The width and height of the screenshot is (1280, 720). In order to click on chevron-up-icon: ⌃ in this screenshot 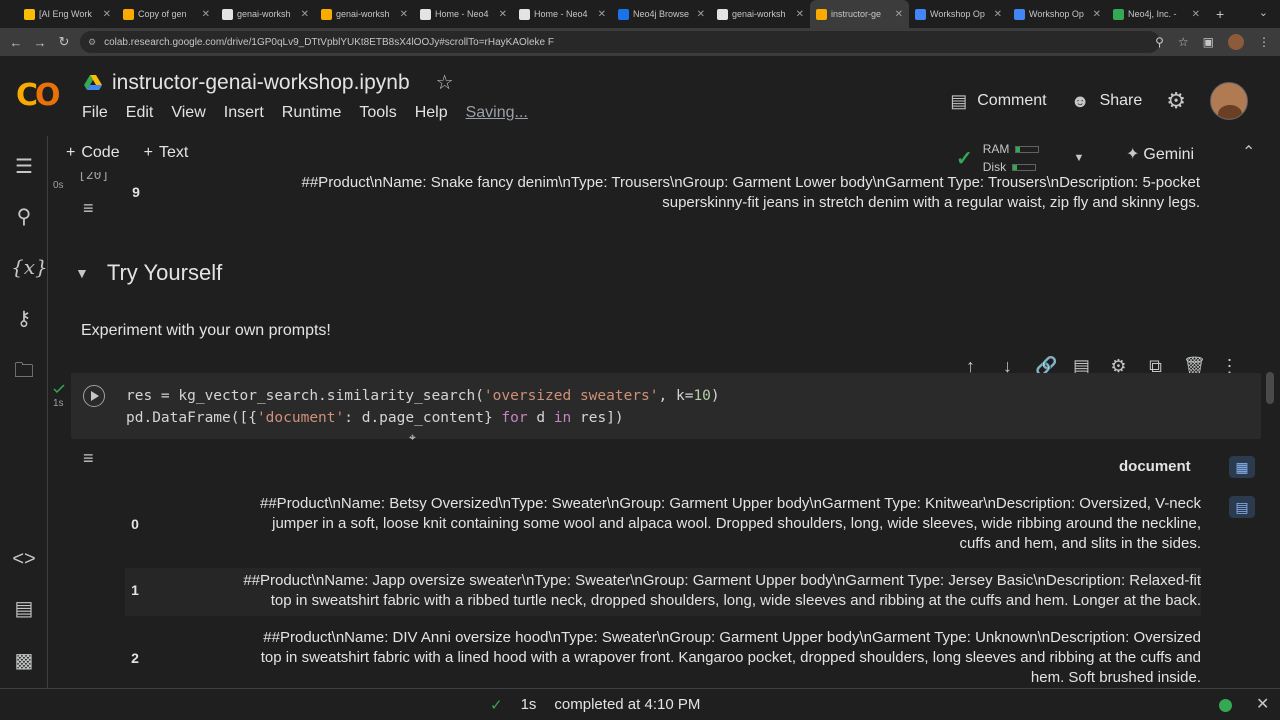, I will do `click(1248, 152)`.